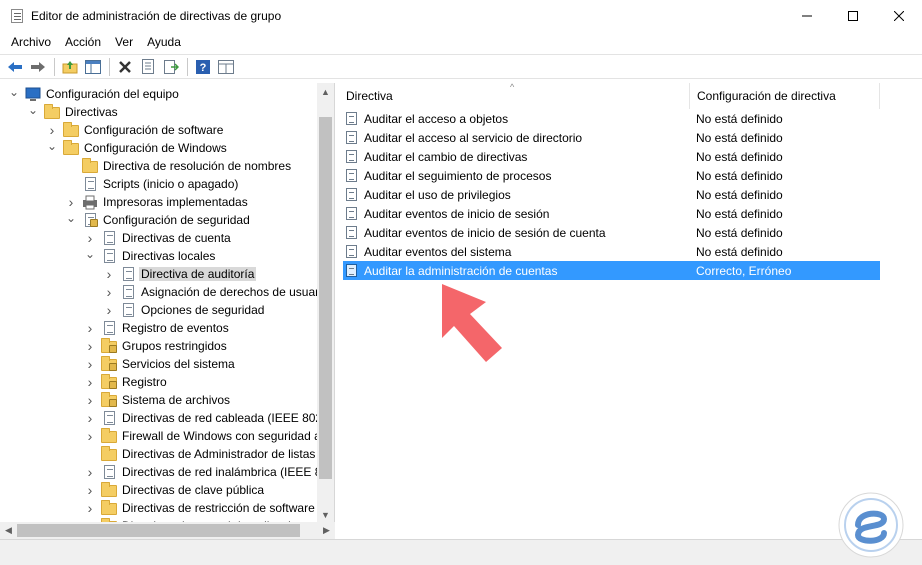  Describe the element at coordinates (325, 91) in the screenshot. I see `scroll-up-icon: ▲` at that location.